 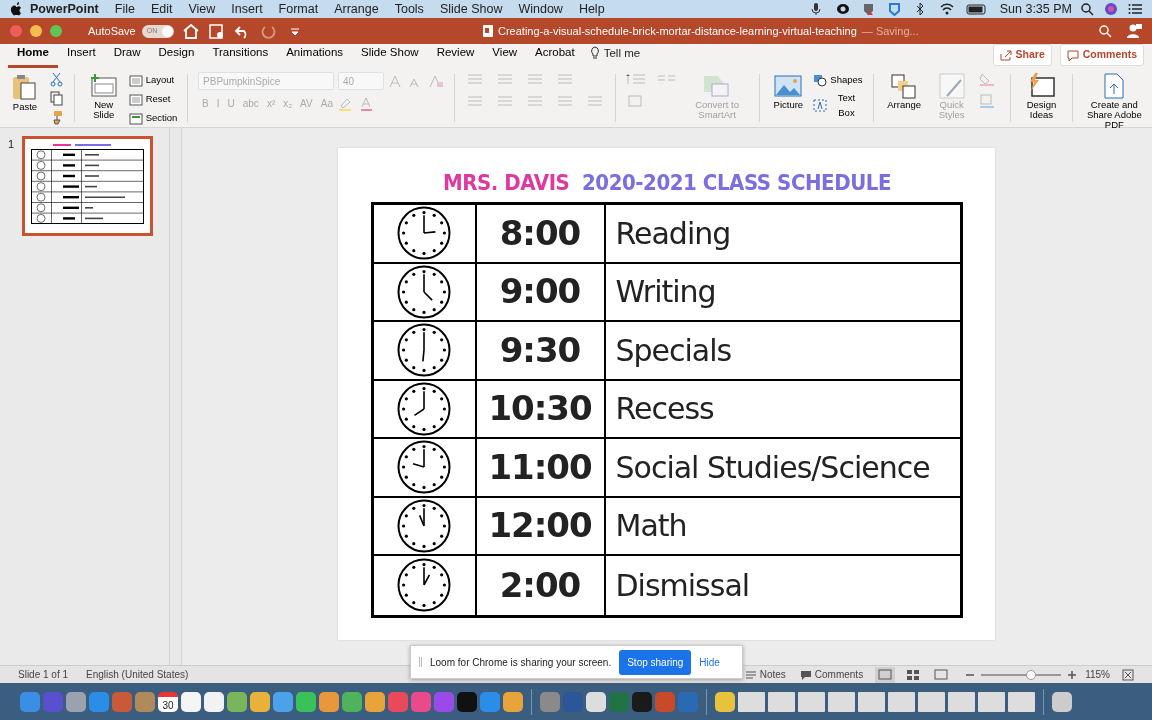 What do you see at coordinates (540, 9) in the screenshot?
I see `menu-item: Window` at bounding box center [540, 9].